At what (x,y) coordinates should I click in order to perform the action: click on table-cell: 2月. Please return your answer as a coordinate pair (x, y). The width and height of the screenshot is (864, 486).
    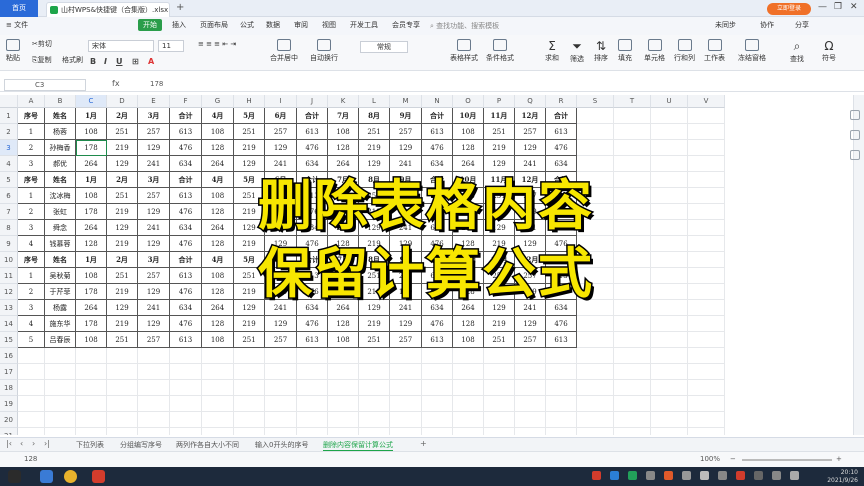
    Looking at the image, I should click on (122, 260).